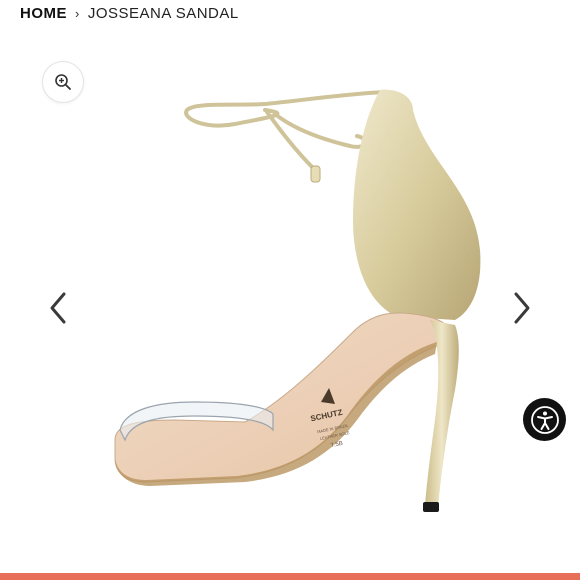 This screenshot has width=580, height=580. I want to click on heel-tip, so click(431, 507).